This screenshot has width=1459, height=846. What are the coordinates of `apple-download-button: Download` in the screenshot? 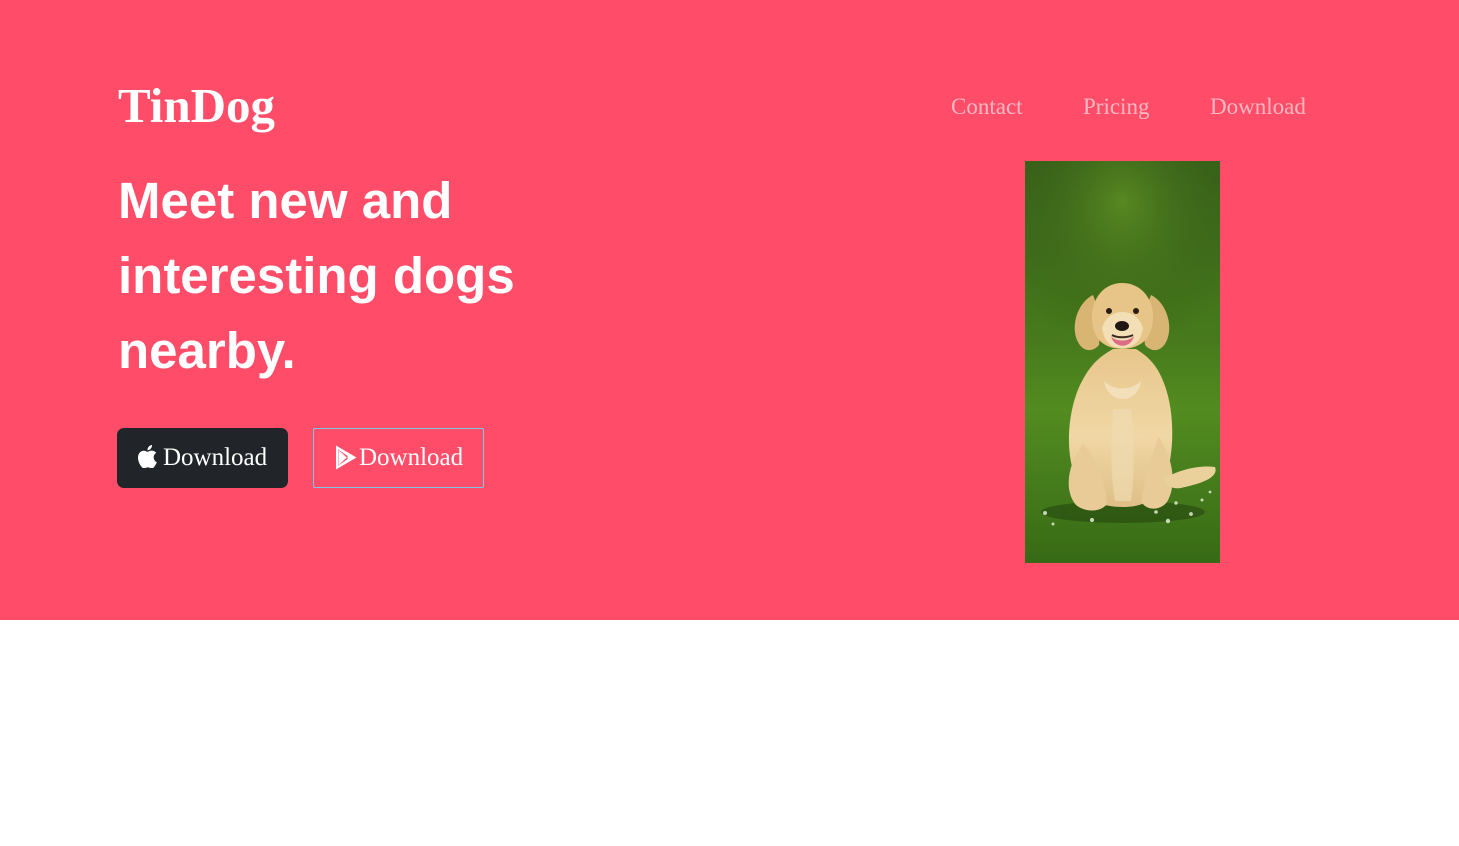 It's located at (202, 458).